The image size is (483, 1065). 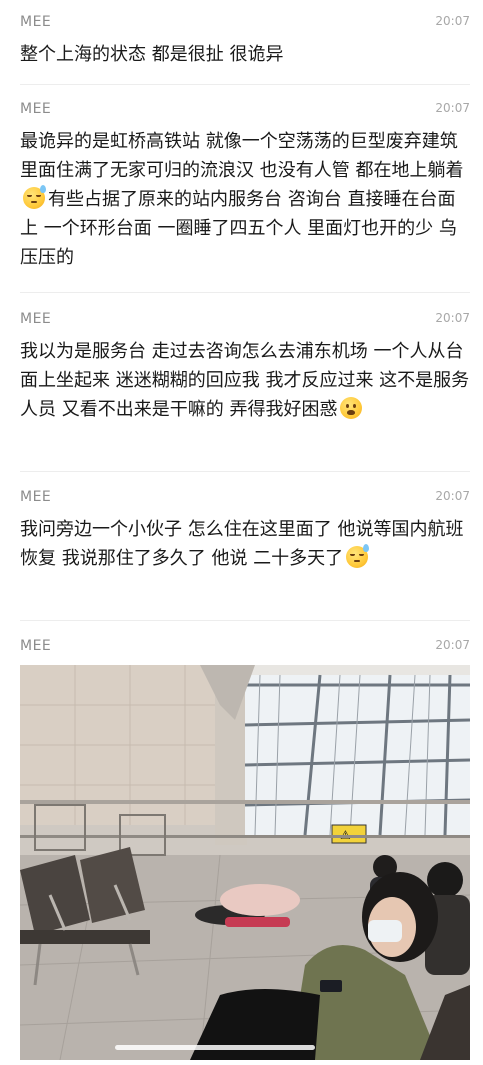 I want to click on message-item: MEE 20:07 整个上海的状态 都是很扯 很诡异, so click(x=245, y=41).